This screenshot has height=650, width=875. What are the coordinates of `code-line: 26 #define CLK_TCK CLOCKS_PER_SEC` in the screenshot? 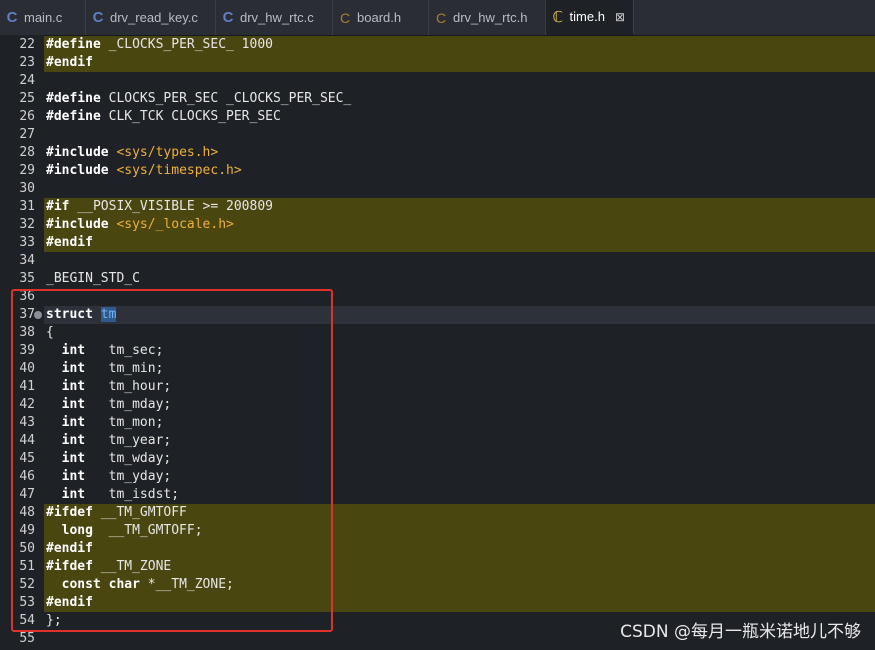 It's located at (437, 117).